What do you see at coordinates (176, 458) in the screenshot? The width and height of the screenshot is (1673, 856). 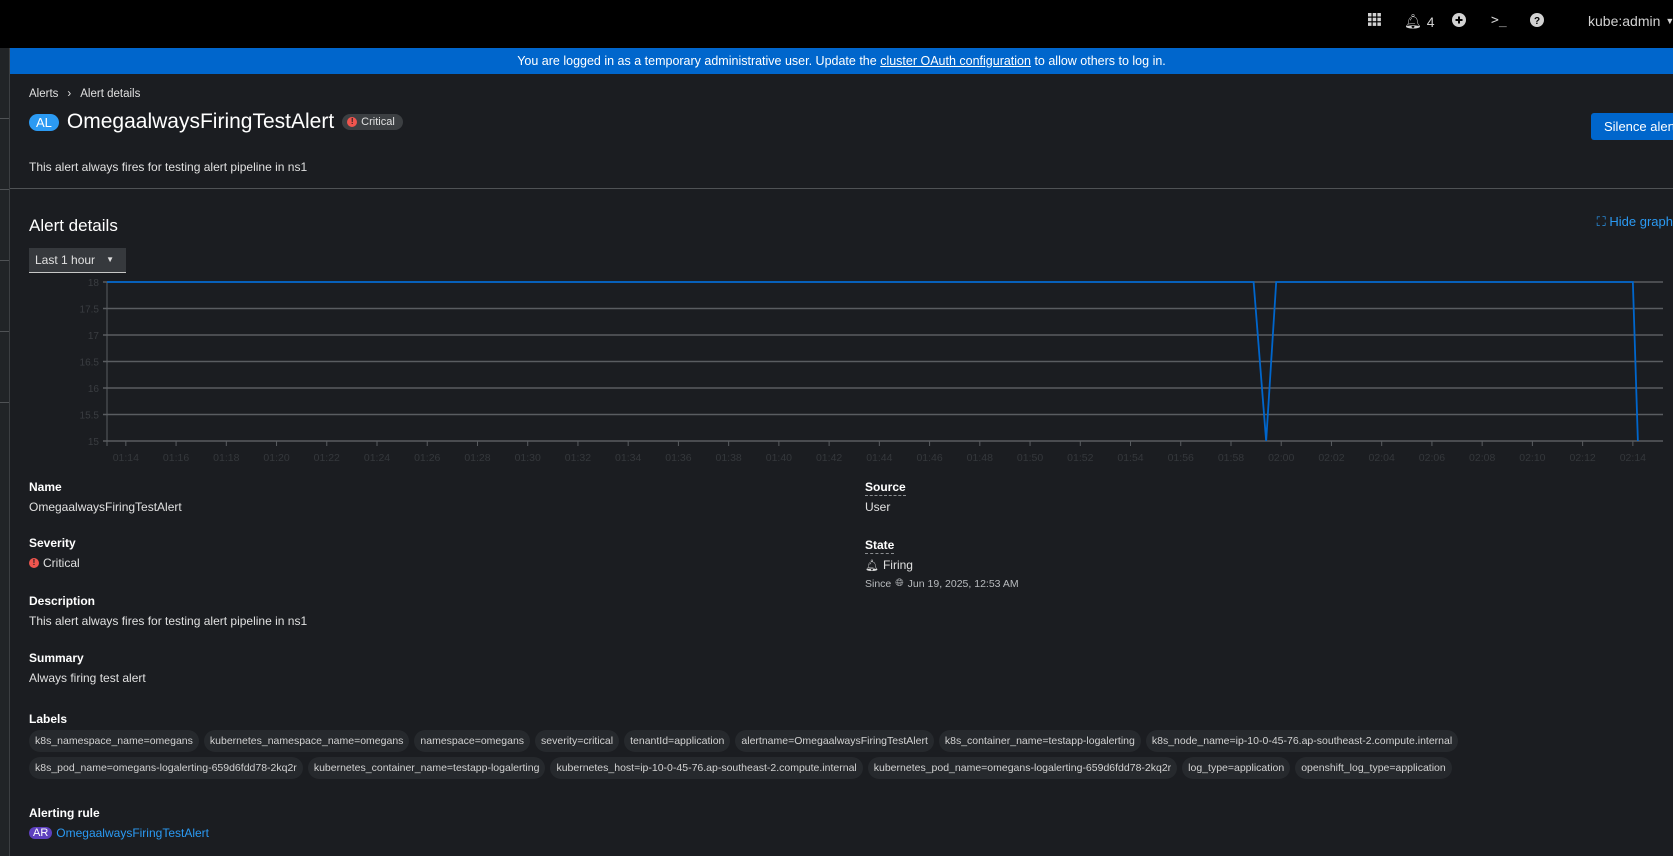 I see `x-tick-label: 01:16` at bounding box center [176, 458].